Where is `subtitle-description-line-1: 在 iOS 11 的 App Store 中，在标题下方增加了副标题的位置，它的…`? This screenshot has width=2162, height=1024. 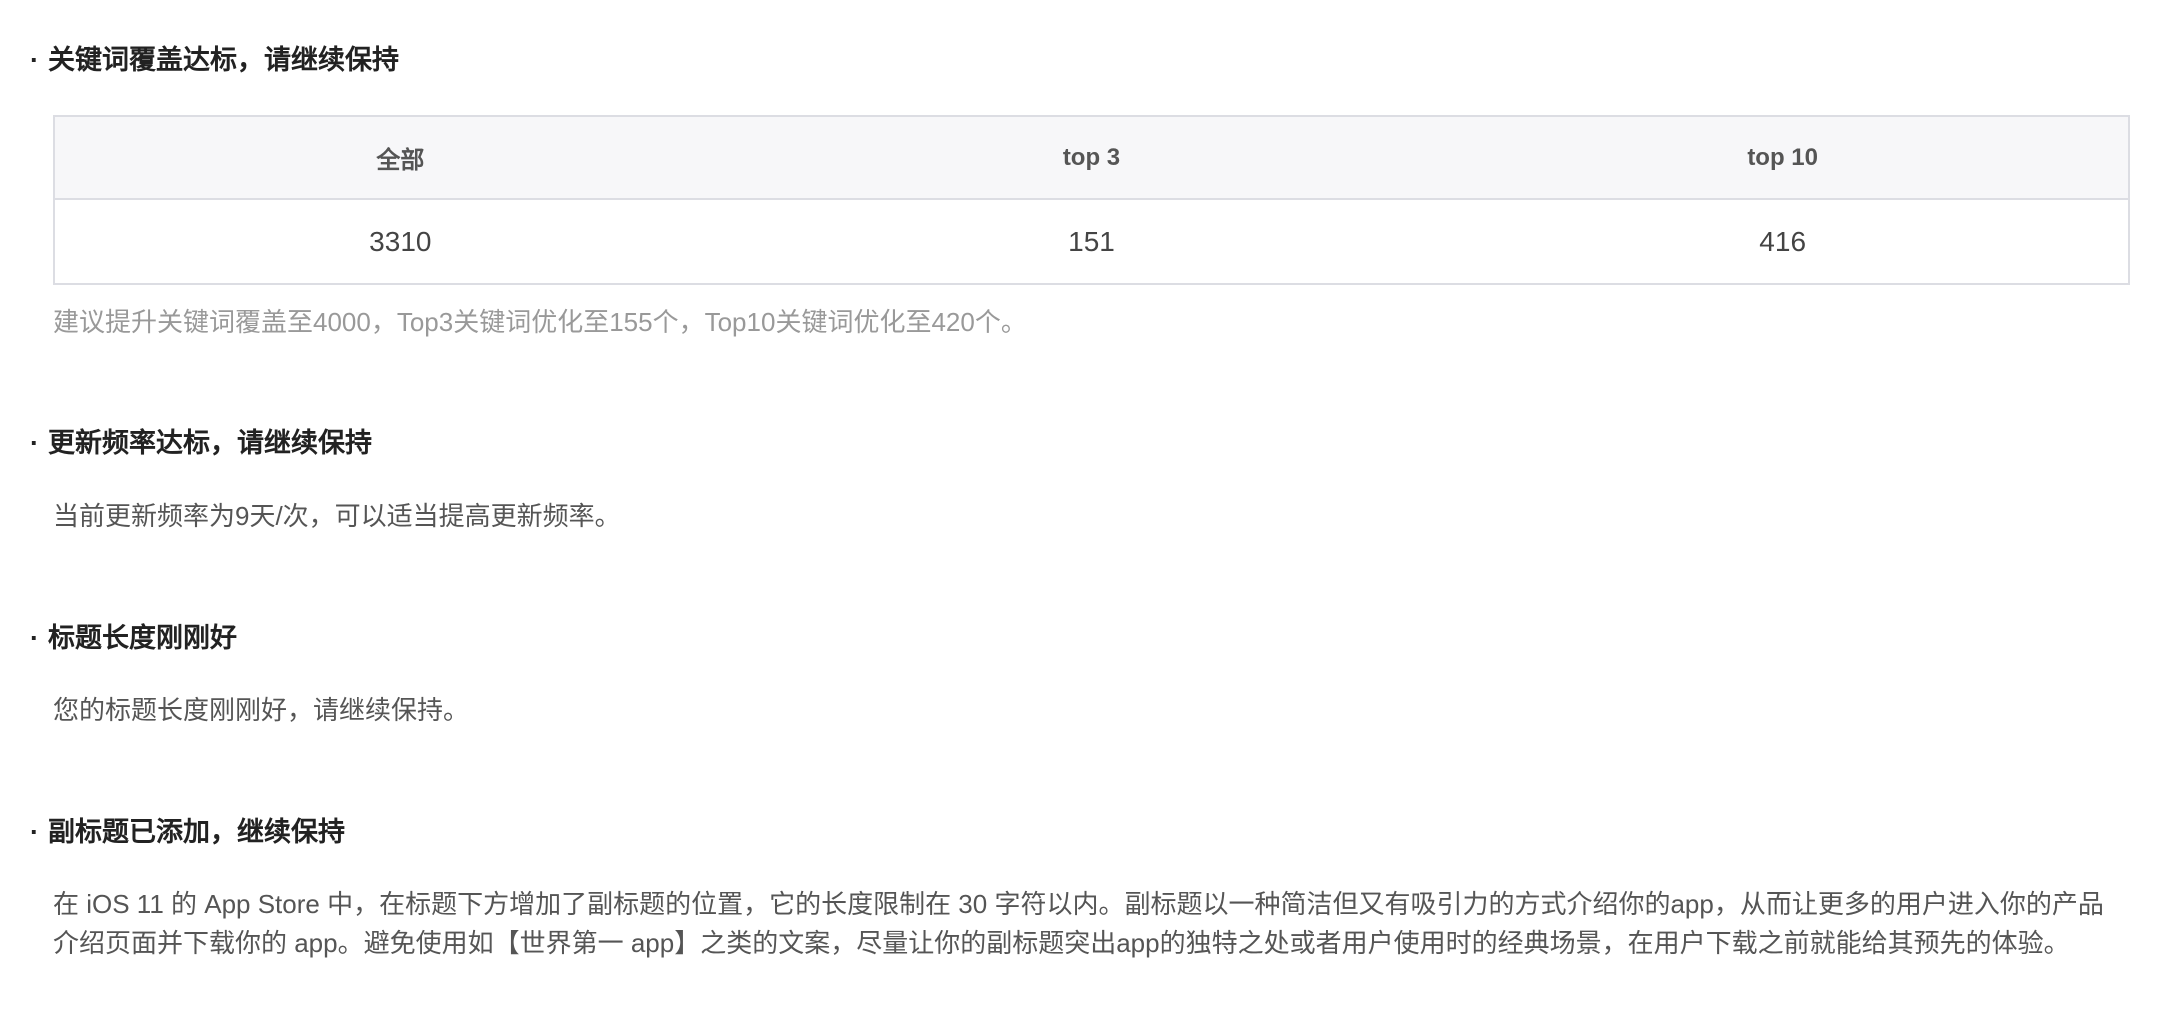 subtitle-description-line-1: 在 iOS 11 的 App Store 中，在标题下方增加了副标题的位置，它的… is located at coordinates (1078, 904).